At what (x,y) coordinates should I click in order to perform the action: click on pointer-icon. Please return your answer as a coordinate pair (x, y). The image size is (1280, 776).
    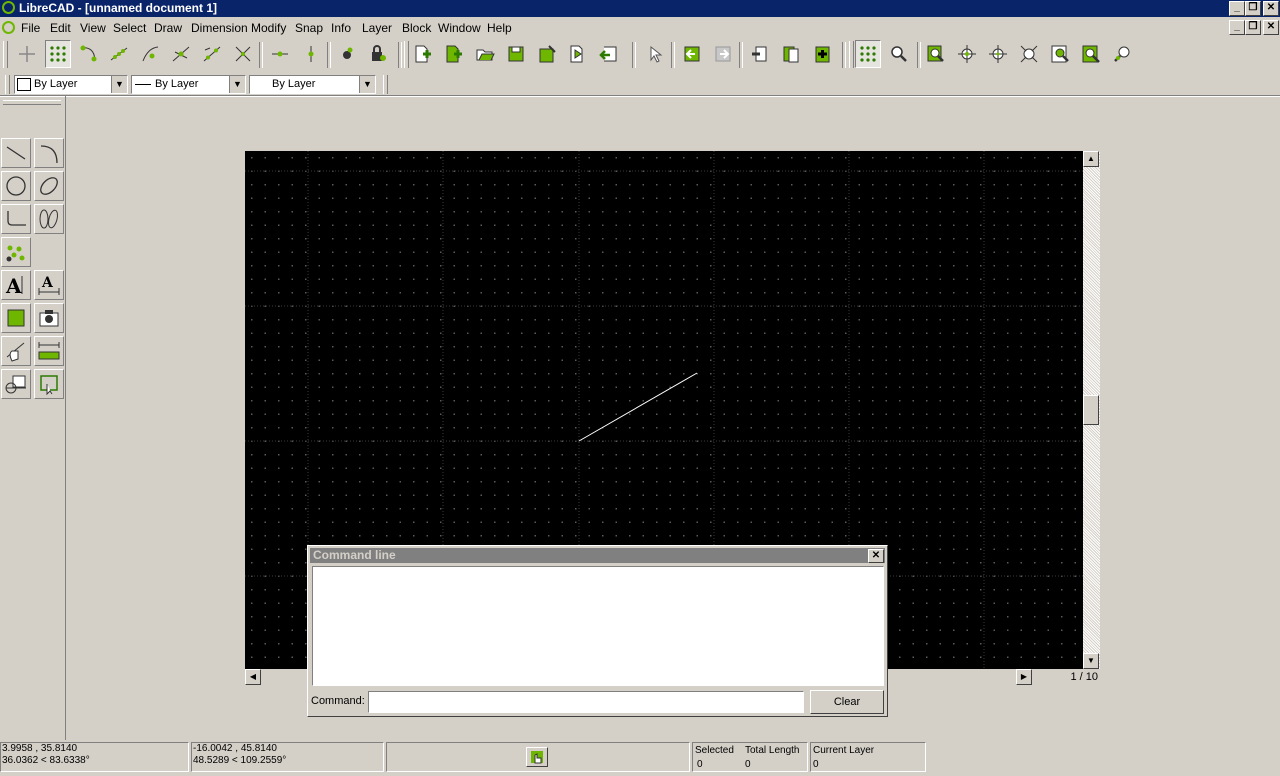
    Looking at the image, I should click on (655, 54).